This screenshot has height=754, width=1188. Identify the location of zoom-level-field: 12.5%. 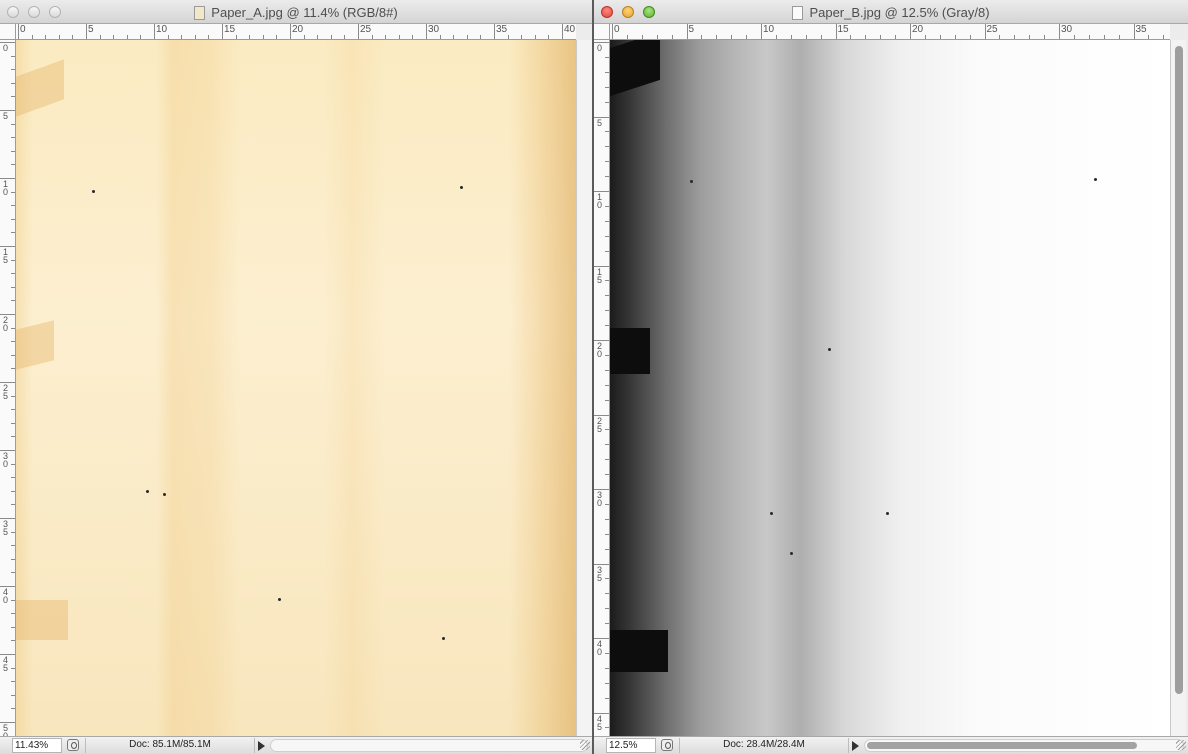
(631, 745).